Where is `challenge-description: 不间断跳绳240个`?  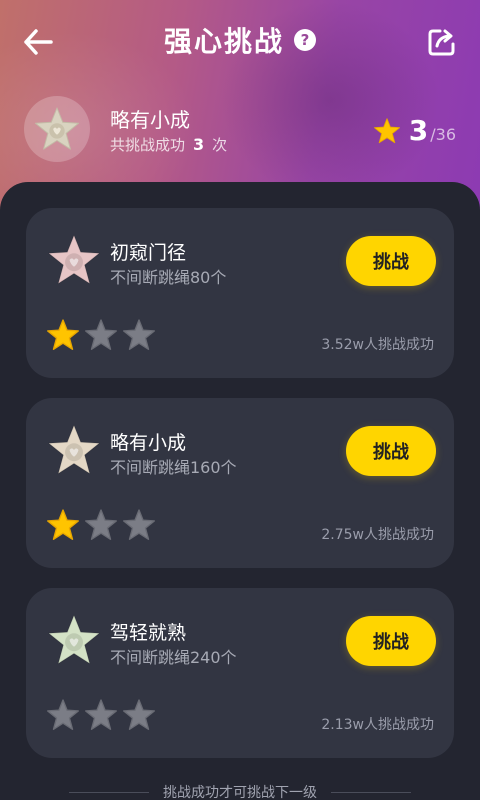 challenge-description: 不间断跳绳240个 is located at coordinates (173, 657).